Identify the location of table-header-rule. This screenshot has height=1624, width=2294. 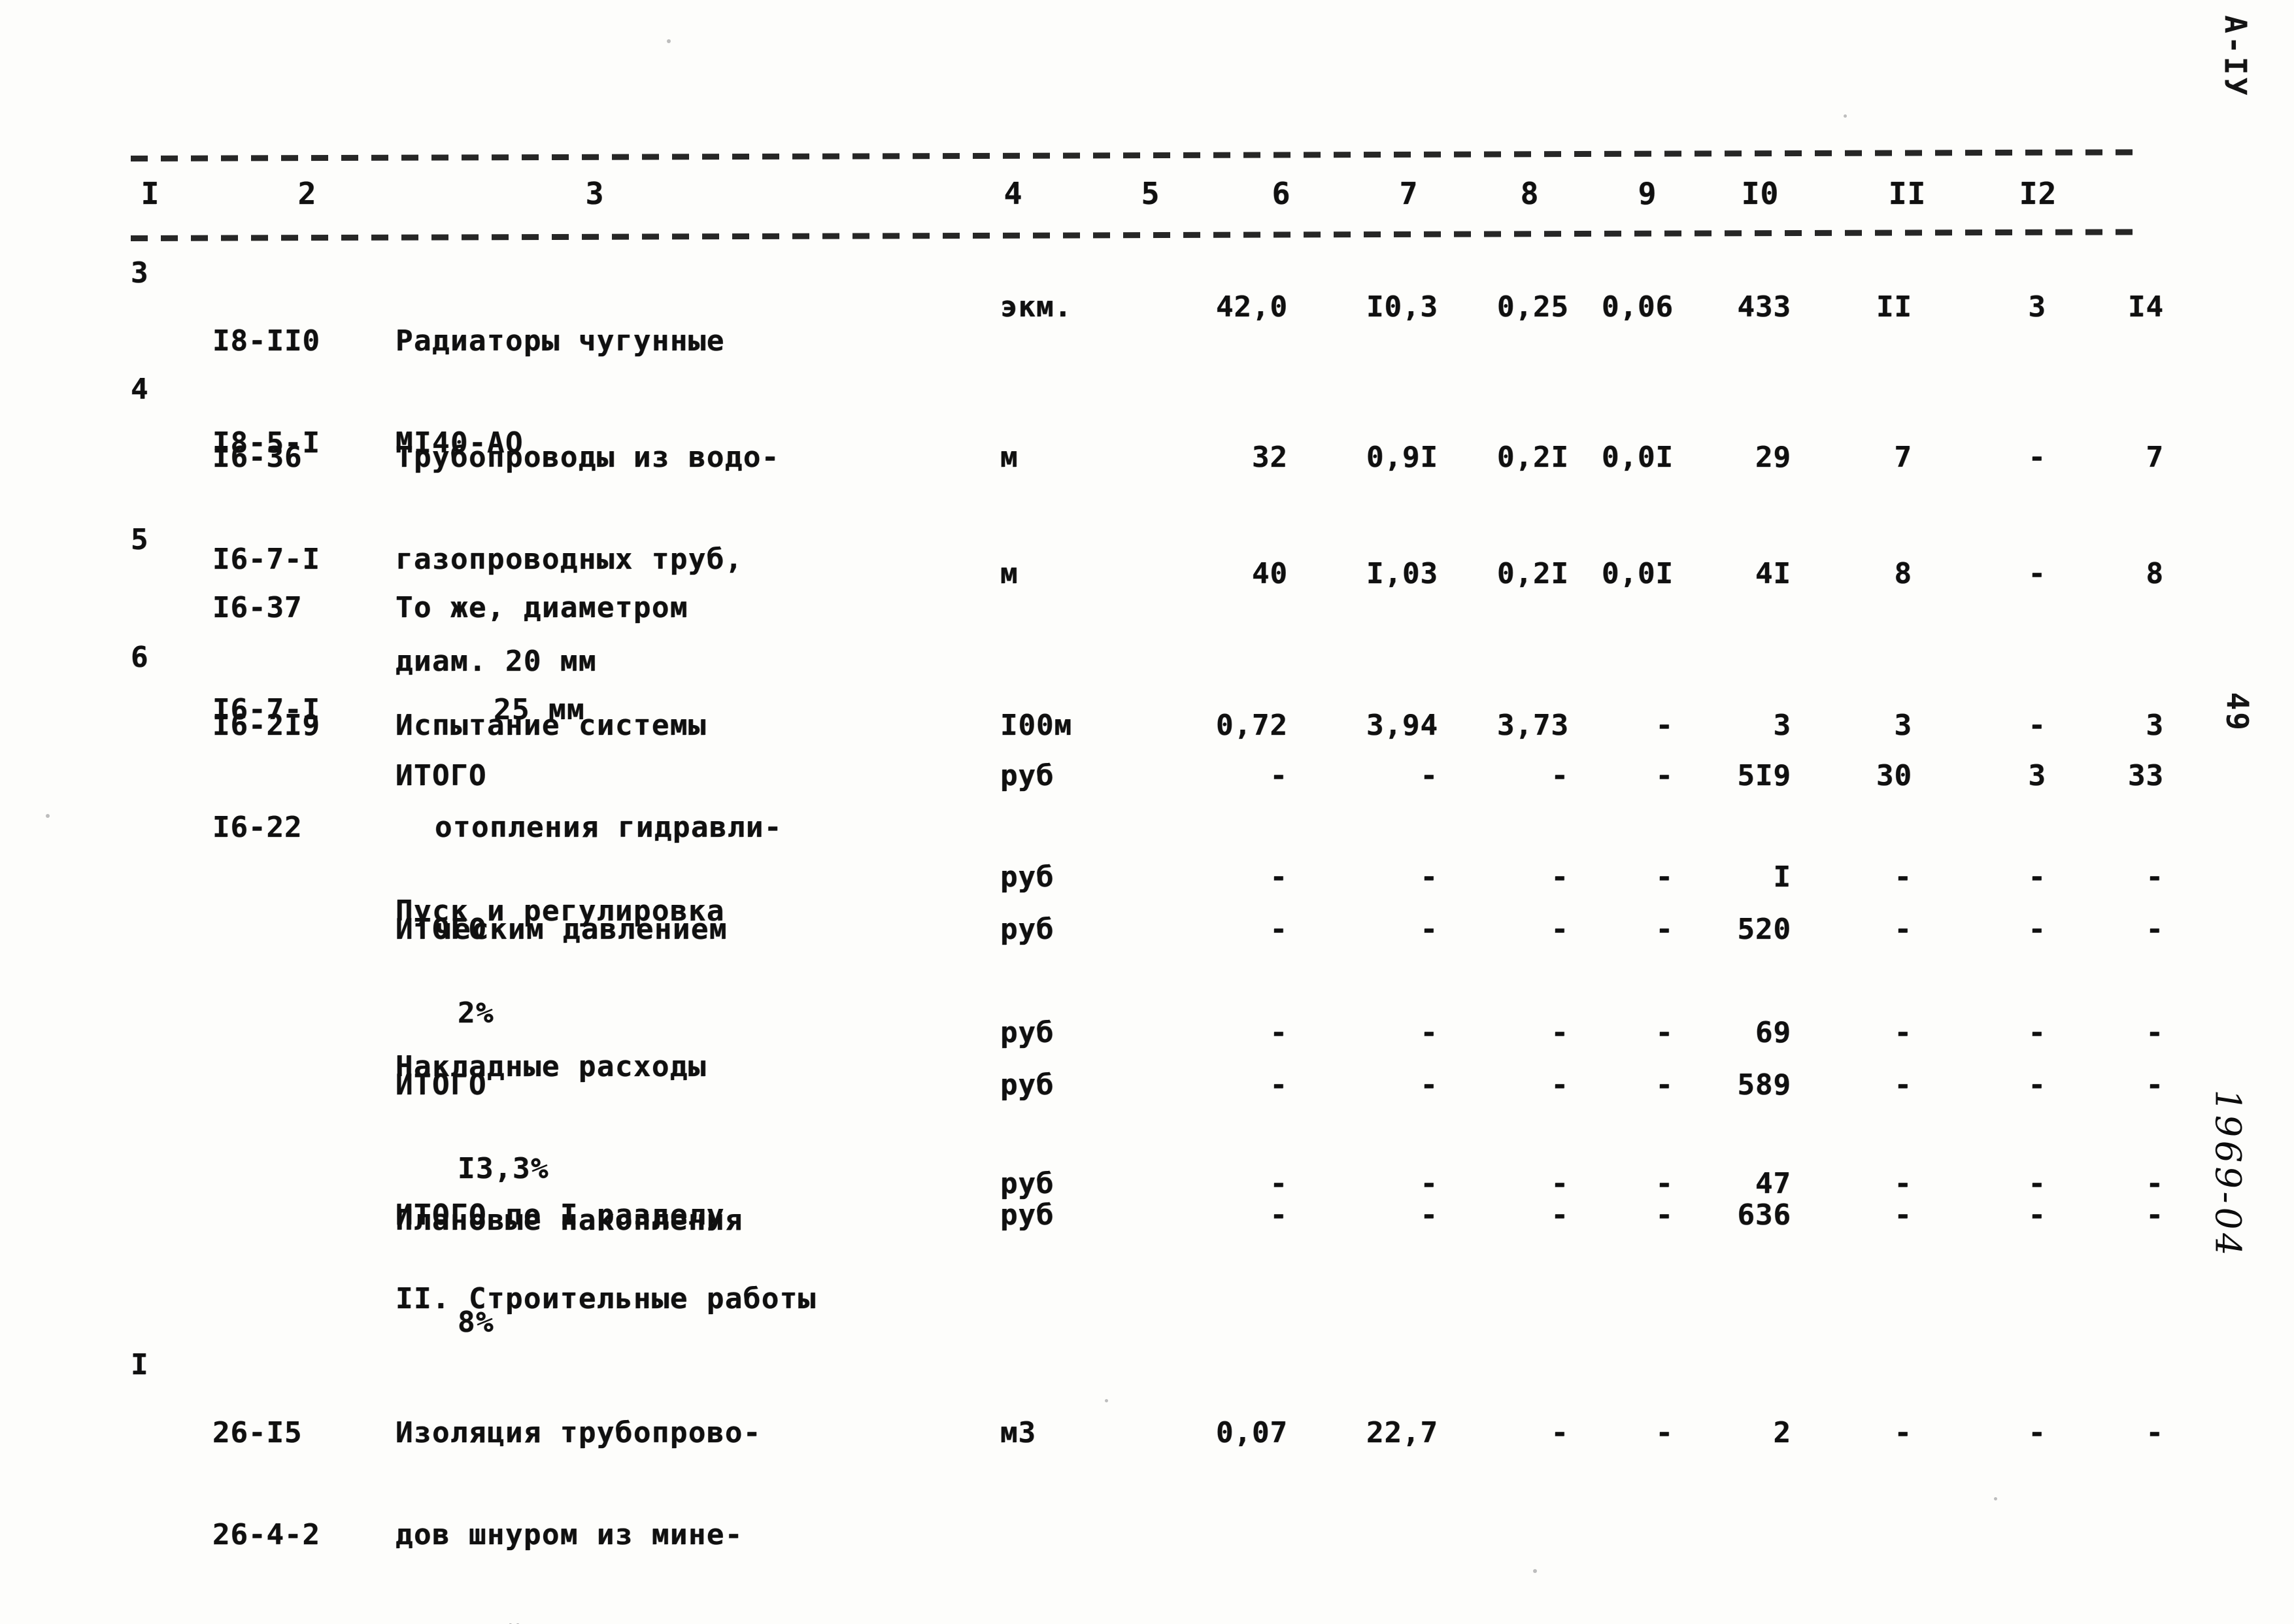
(1137, 239).